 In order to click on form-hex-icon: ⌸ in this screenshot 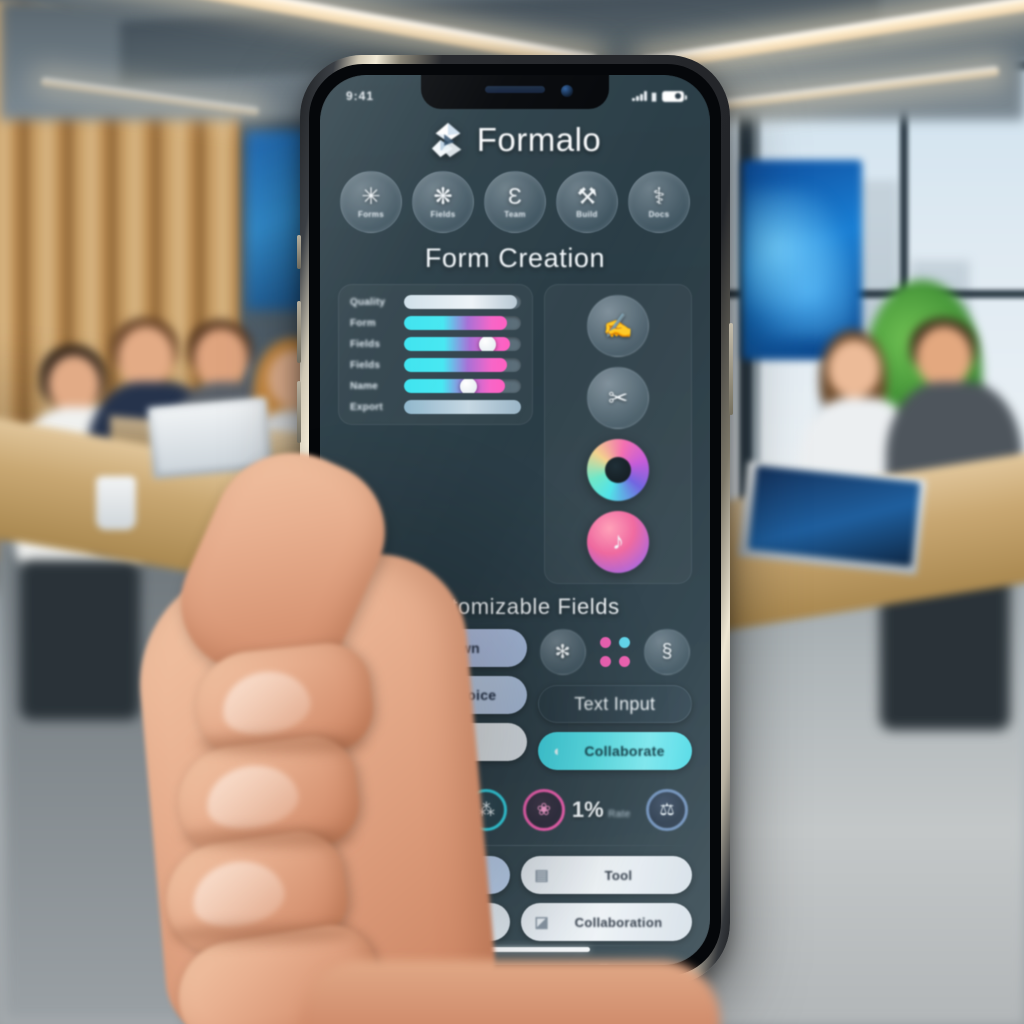, I will do `click(363, 810)`.